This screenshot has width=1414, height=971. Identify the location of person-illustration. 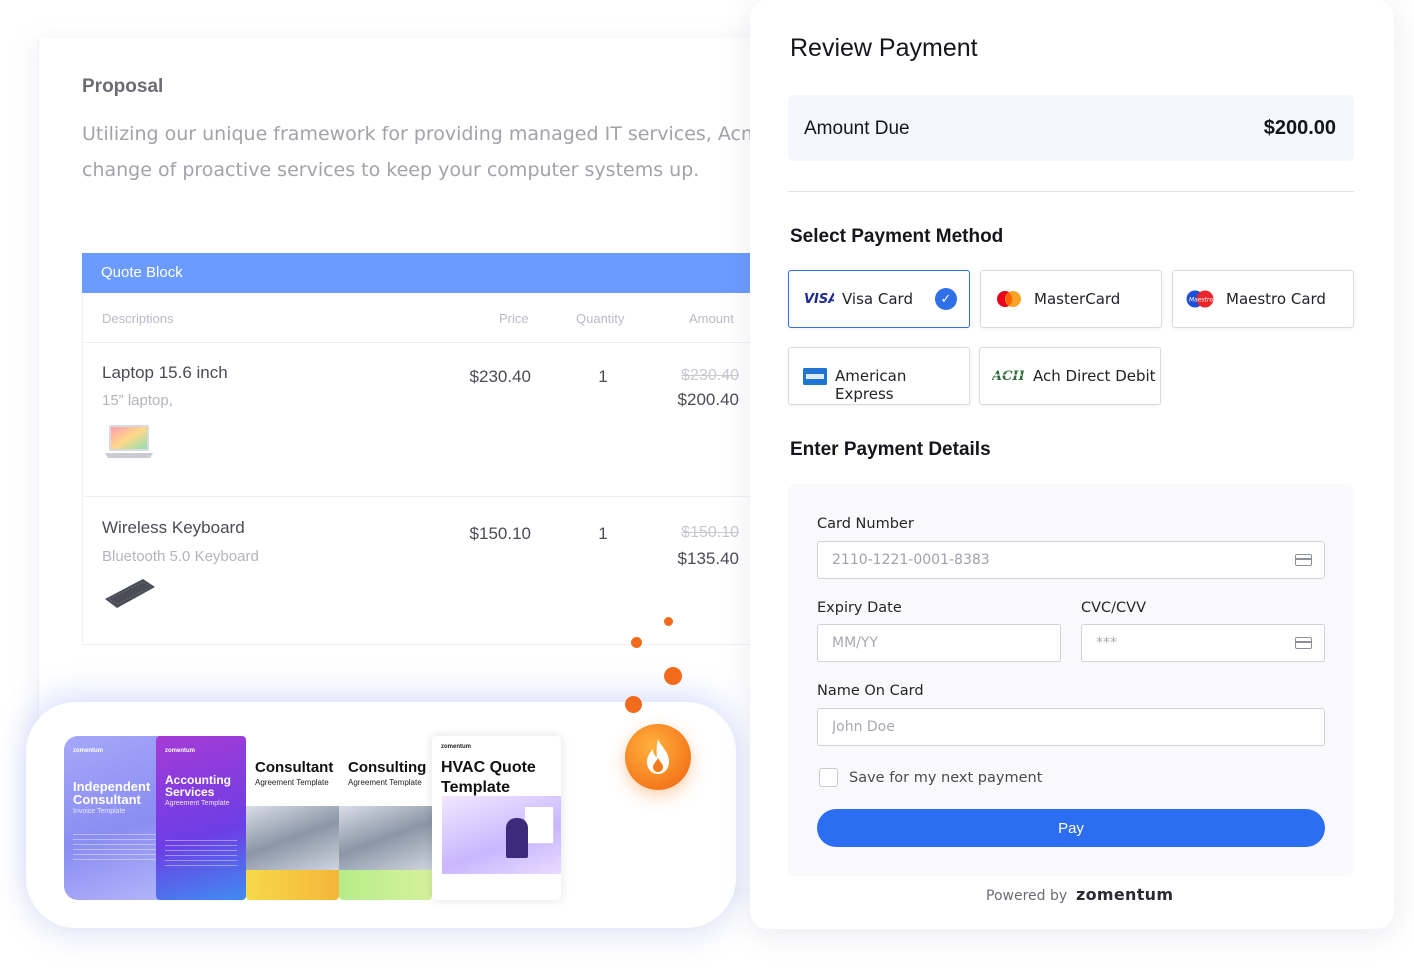
(517, 838).